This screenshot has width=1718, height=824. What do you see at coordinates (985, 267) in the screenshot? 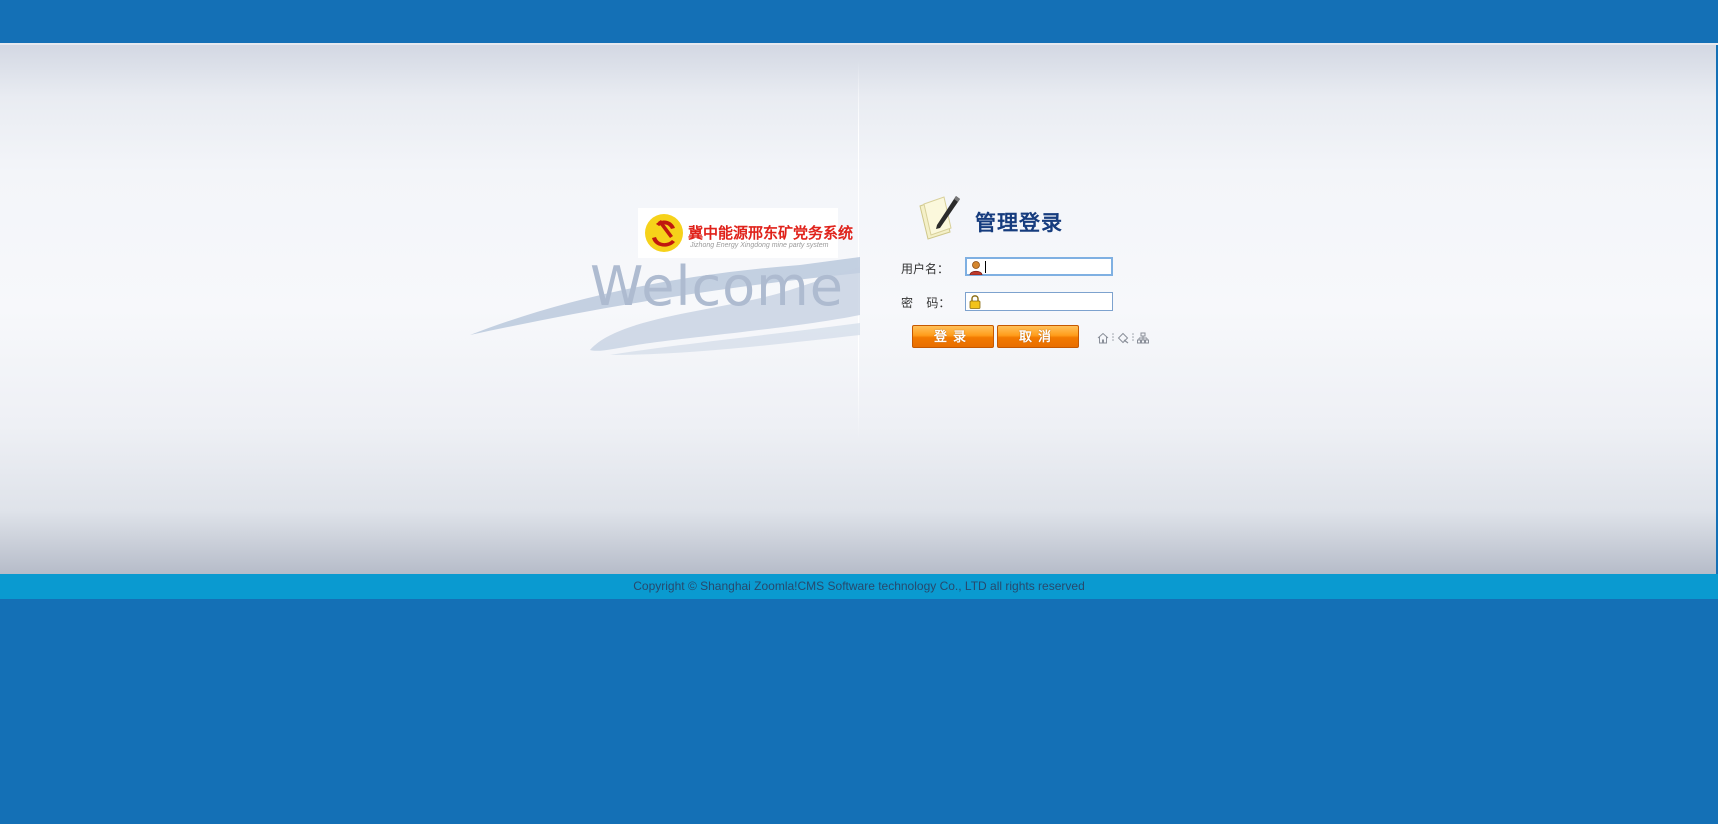
I see `text-caret` at bounding box center [985, 267].